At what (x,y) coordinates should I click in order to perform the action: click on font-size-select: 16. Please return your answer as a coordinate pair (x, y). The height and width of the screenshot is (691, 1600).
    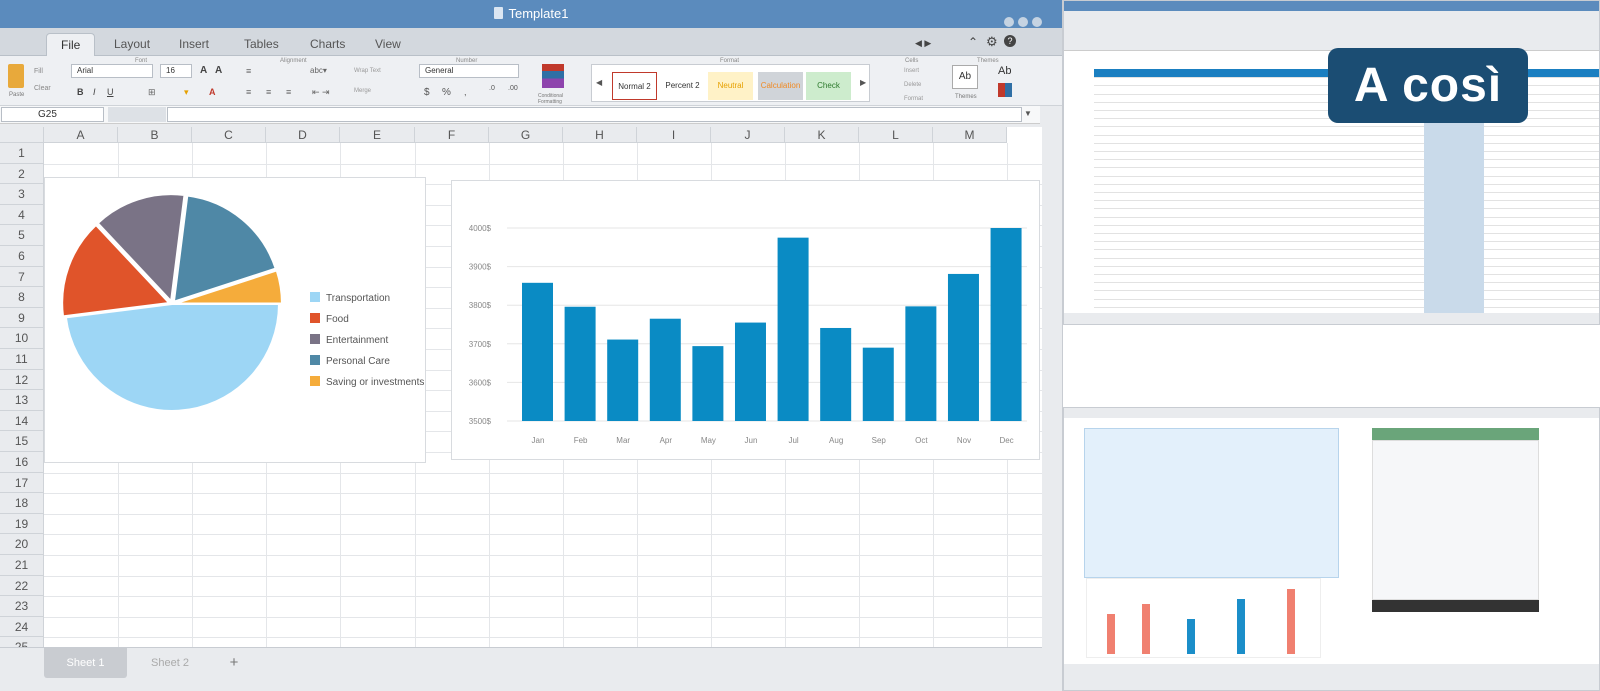
    Looking at the image, I should click on (176, 71).